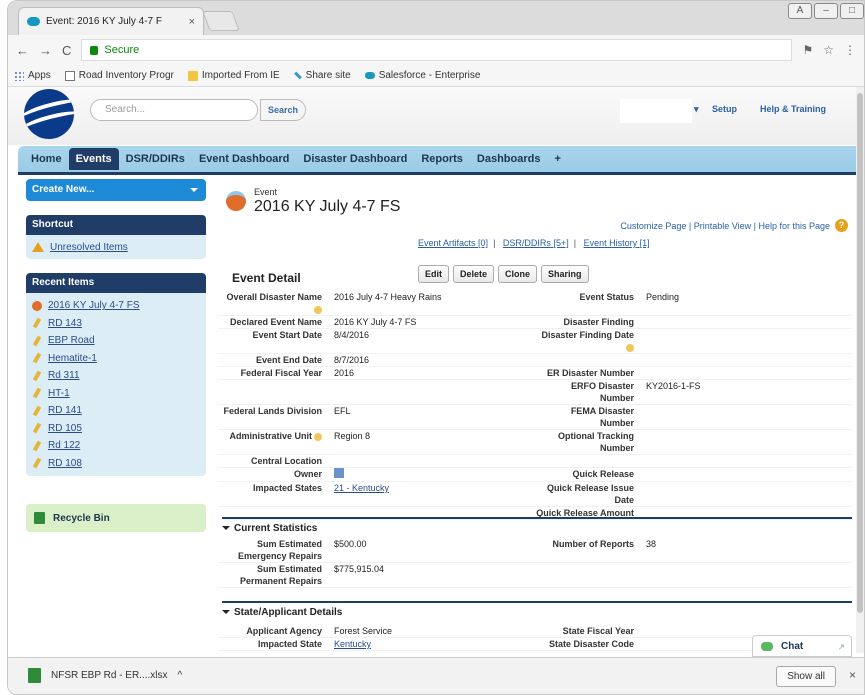  Describe the element at coordinates (93, 159) in the screenshot. I see `tab-events: Events` at that location.